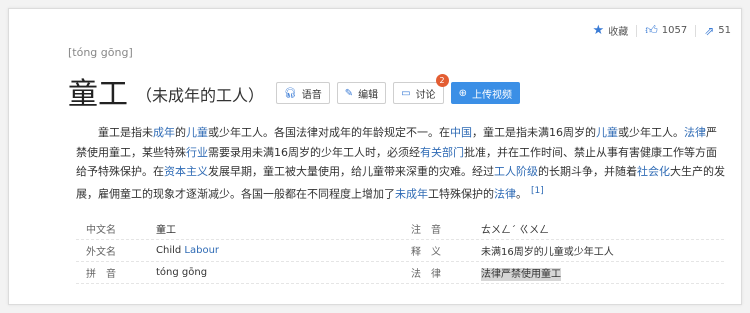 Image resolution: width=750 pixels, height=313 pixels. I want to click on favorite-label: 收藏, so click(618, 32).